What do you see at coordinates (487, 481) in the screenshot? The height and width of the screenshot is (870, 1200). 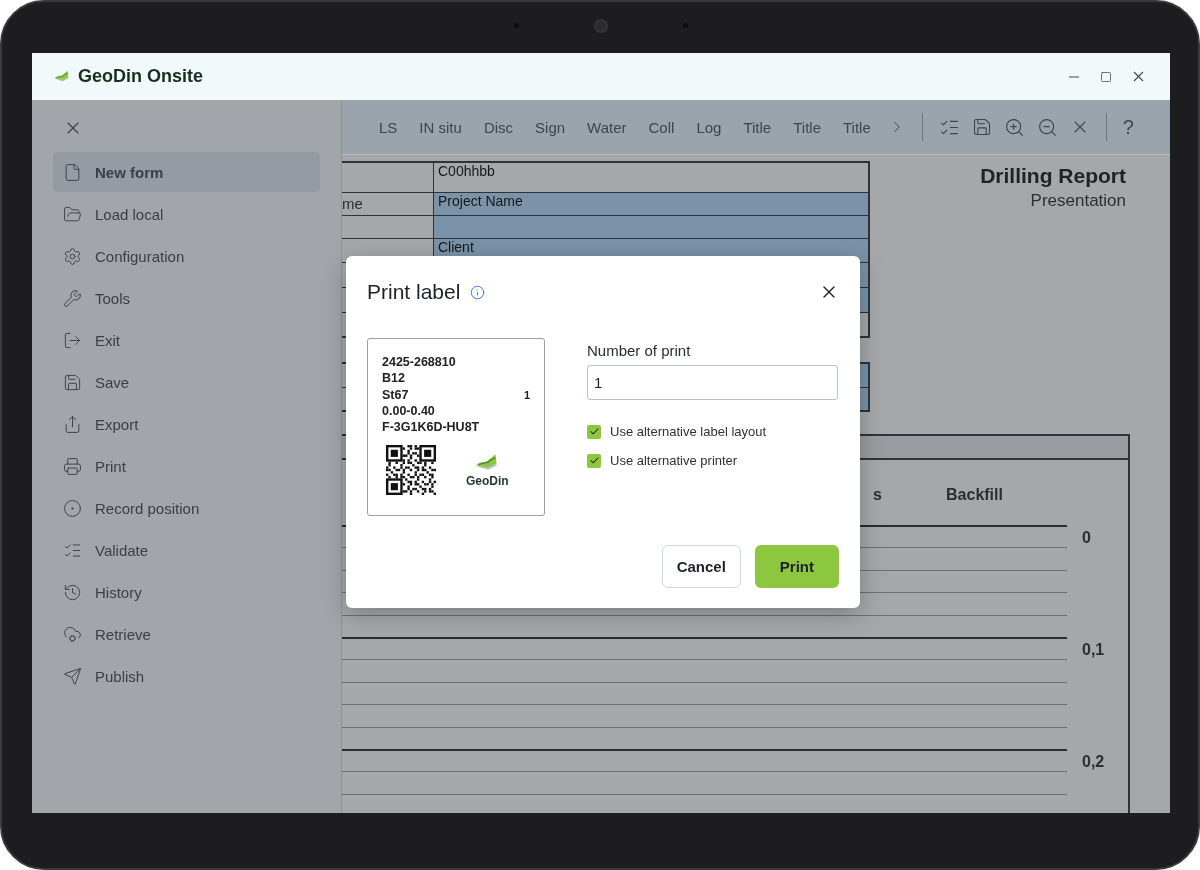 I see `logo-text: GeoDin` at bounding box center [487, 481].